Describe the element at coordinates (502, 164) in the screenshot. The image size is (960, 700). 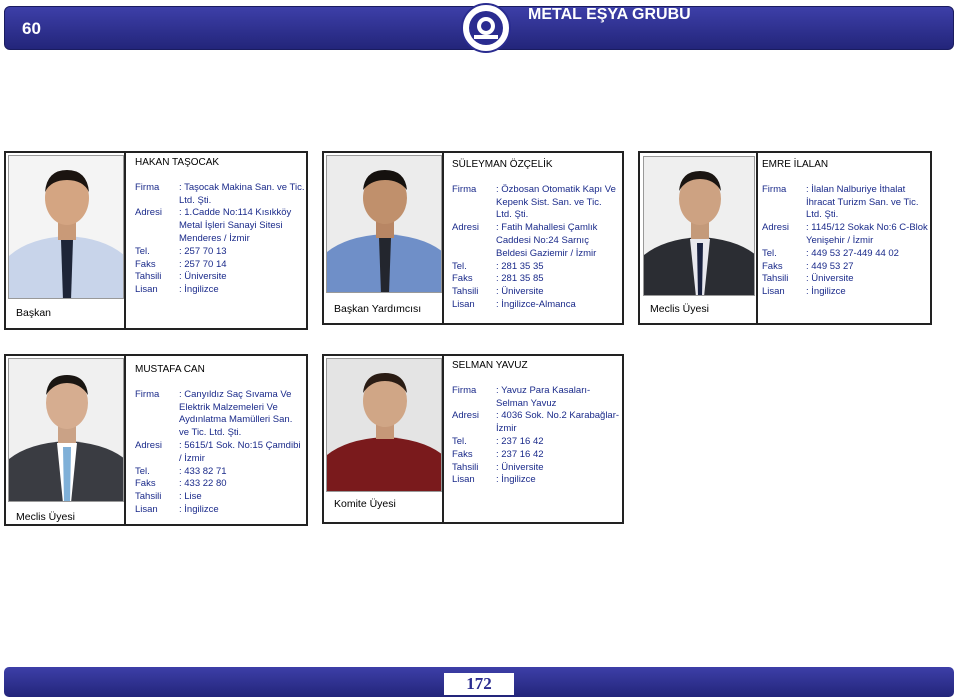
I see `member-name: SÜLEYMAN ÖZÇELİK` at that location.